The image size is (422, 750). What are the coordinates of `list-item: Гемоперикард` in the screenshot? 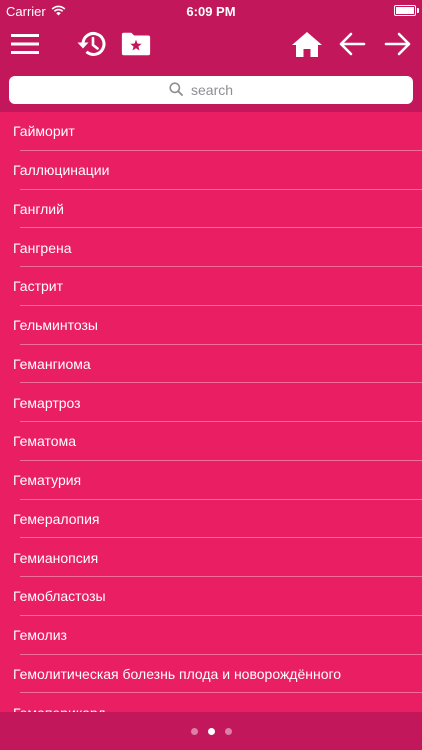 It's located at (211, 702).